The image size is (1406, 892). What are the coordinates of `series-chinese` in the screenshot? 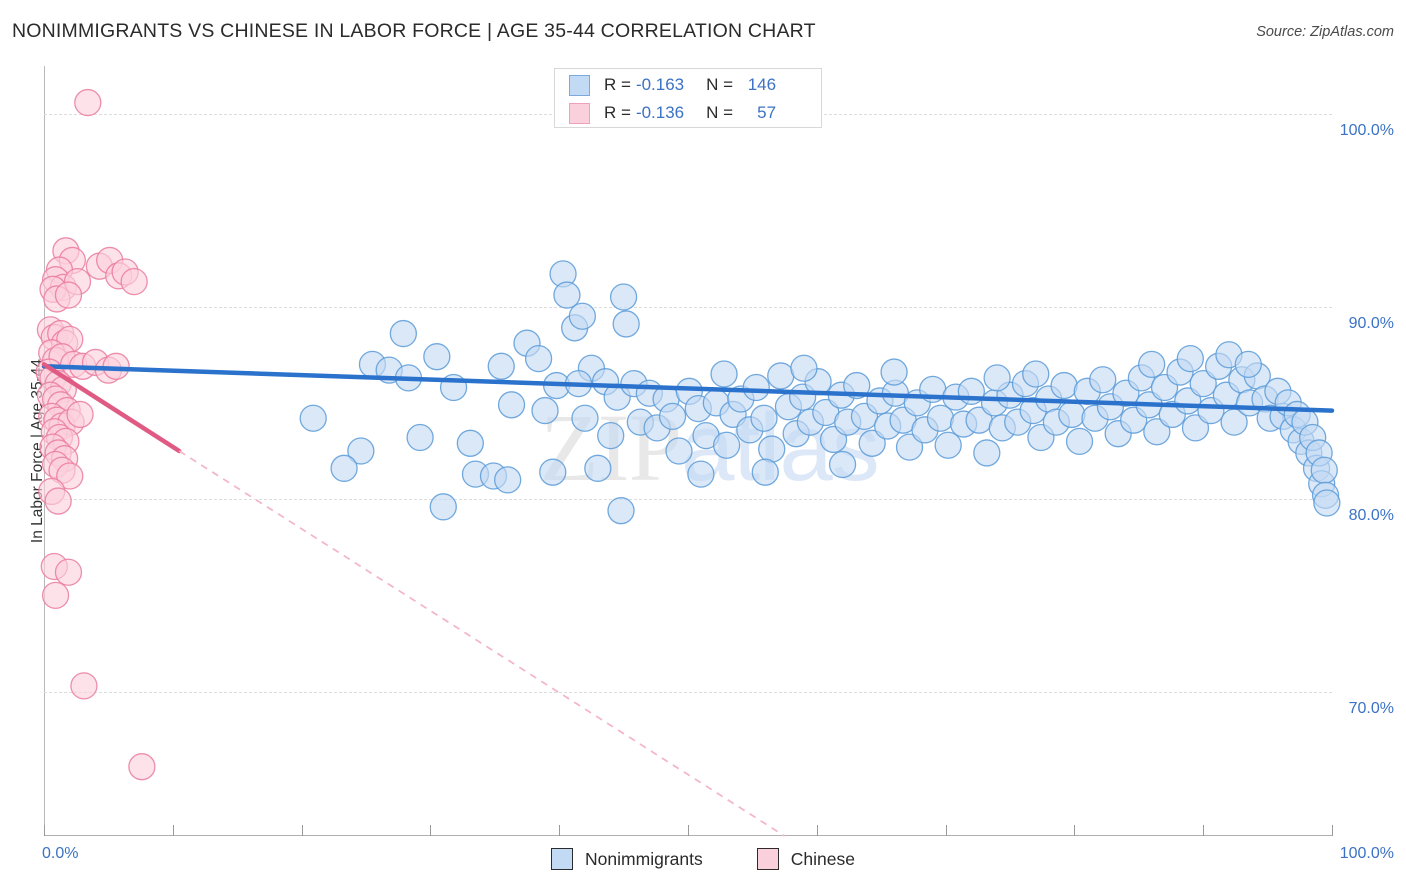 It's located at (95, 434).